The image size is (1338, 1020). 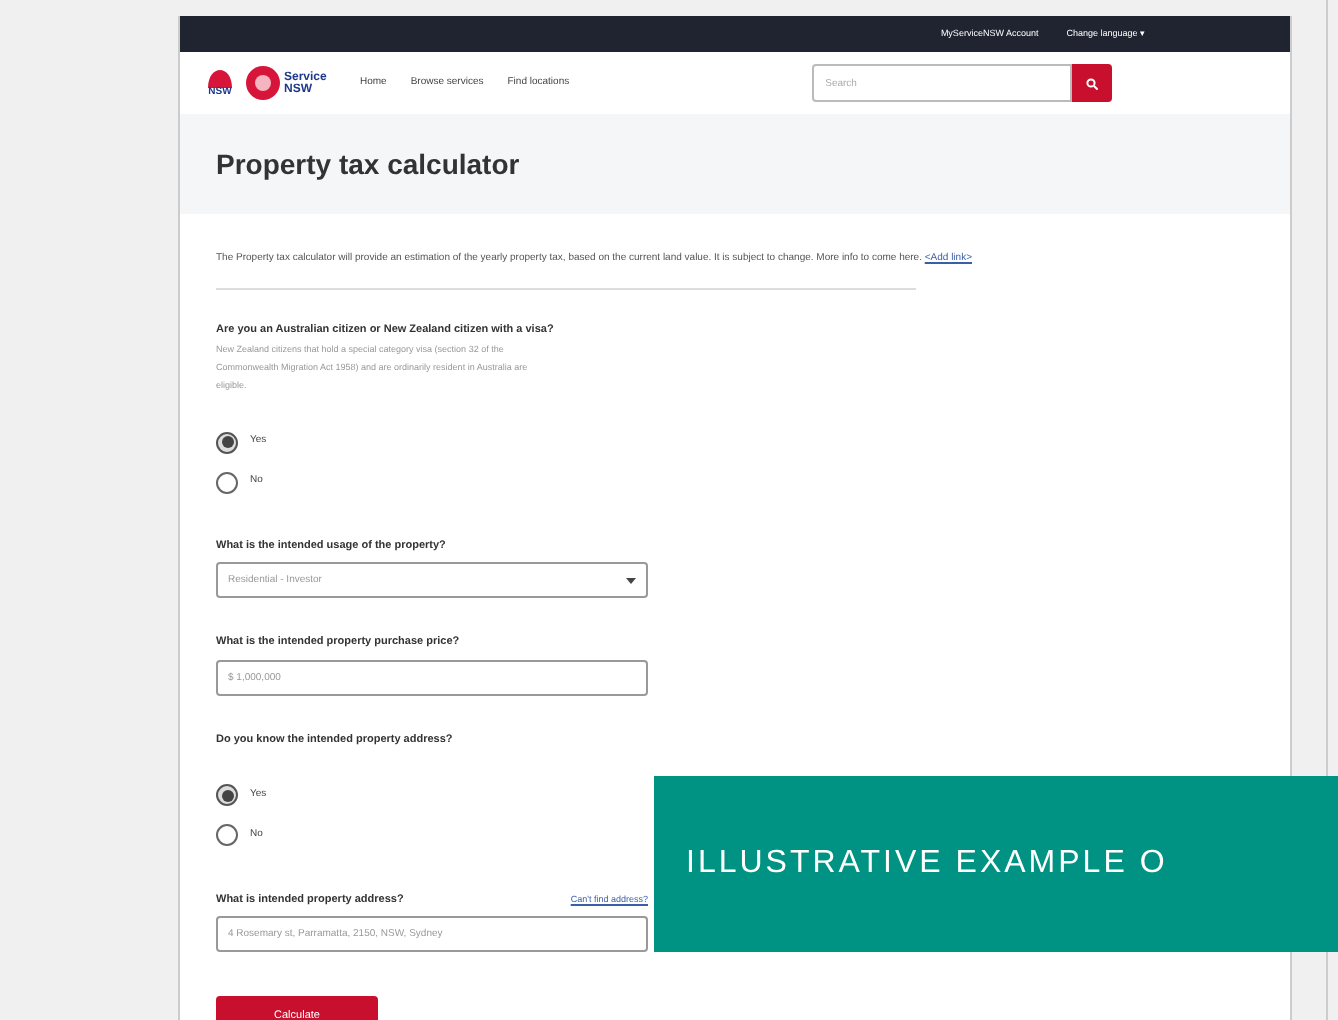 I want to click on search-button, so click(x=1091, y=83).